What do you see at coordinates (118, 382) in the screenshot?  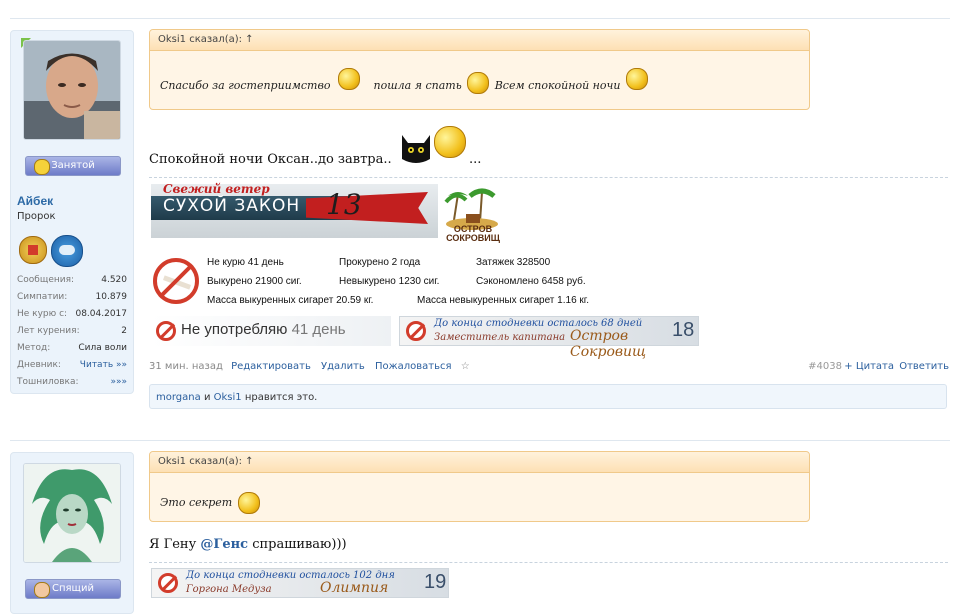 I see `toshnilovka-link: »»»` at bounding box center [118, 382].